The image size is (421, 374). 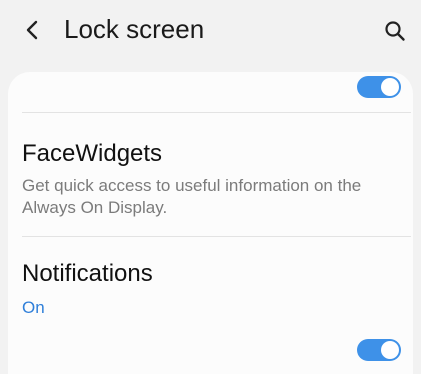 What do you see at coordinates (92, 153) in the screenshot?
I see `facewidgets-title: FaceWidgets` at bounding box center [92, 153].